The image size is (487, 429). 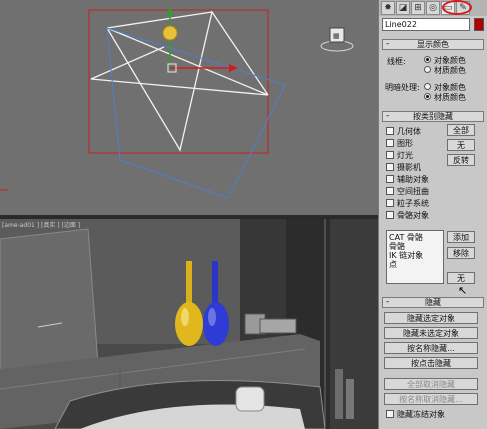 I want to click on rollout-hide: - 隐藏, so click(x=433, y=302).